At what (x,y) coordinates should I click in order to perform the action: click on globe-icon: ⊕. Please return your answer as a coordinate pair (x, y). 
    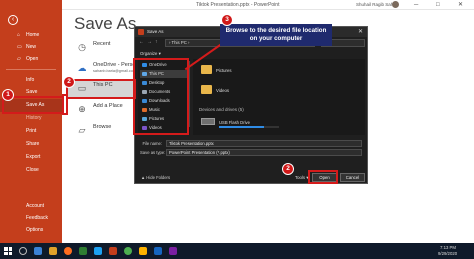
    Looking at the image, I should click on (82, 109).